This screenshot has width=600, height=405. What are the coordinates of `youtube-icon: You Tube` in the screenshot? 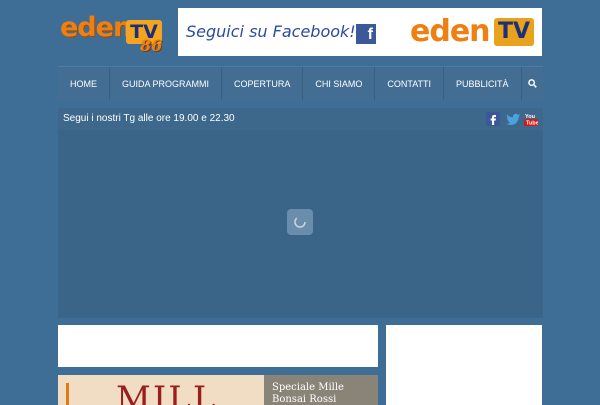 It's located at (531, 119).